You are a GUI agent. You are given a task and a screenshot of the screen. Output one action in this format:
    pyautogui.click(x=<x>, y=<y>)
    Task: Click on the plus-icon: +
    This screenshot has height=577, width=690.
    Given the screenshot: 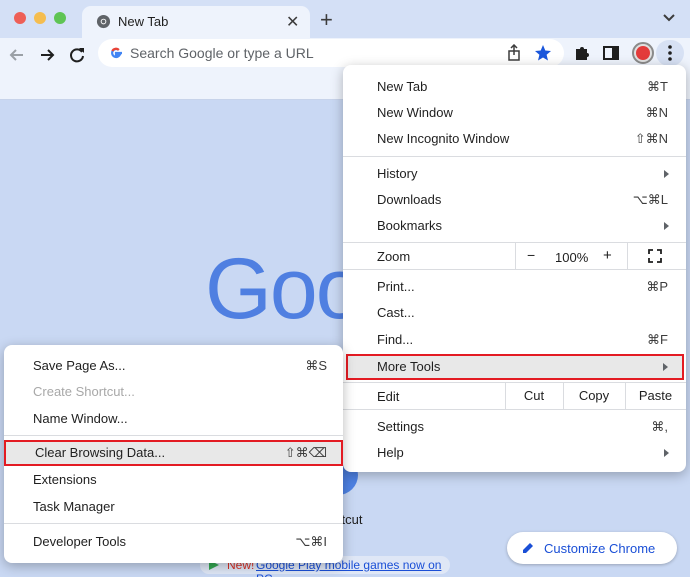 What is the action you would take?
    pyautogui.click(x=326, y=20)
    